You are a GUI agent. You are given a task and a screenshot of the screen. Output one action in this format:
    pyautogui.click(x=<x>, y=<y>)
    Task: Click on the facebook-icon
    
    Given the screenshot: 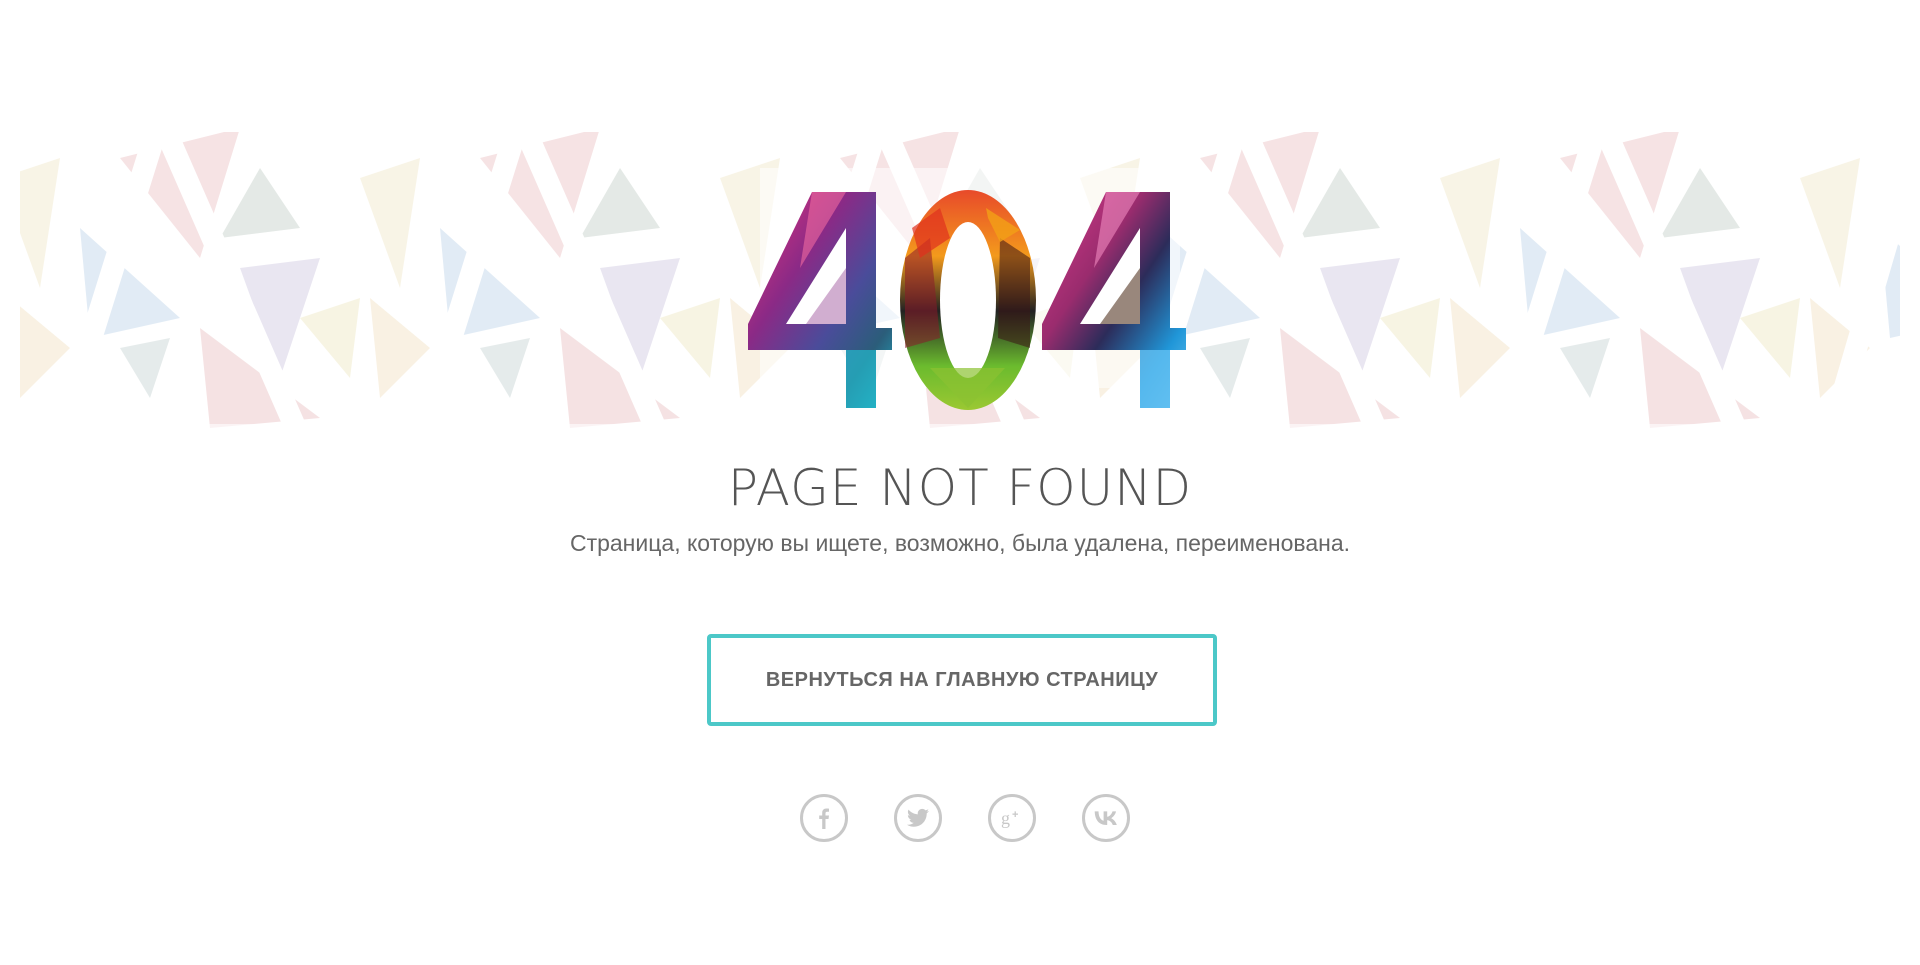 What is the action you would take?
    pyautogui.click(x=824, y=818)
    